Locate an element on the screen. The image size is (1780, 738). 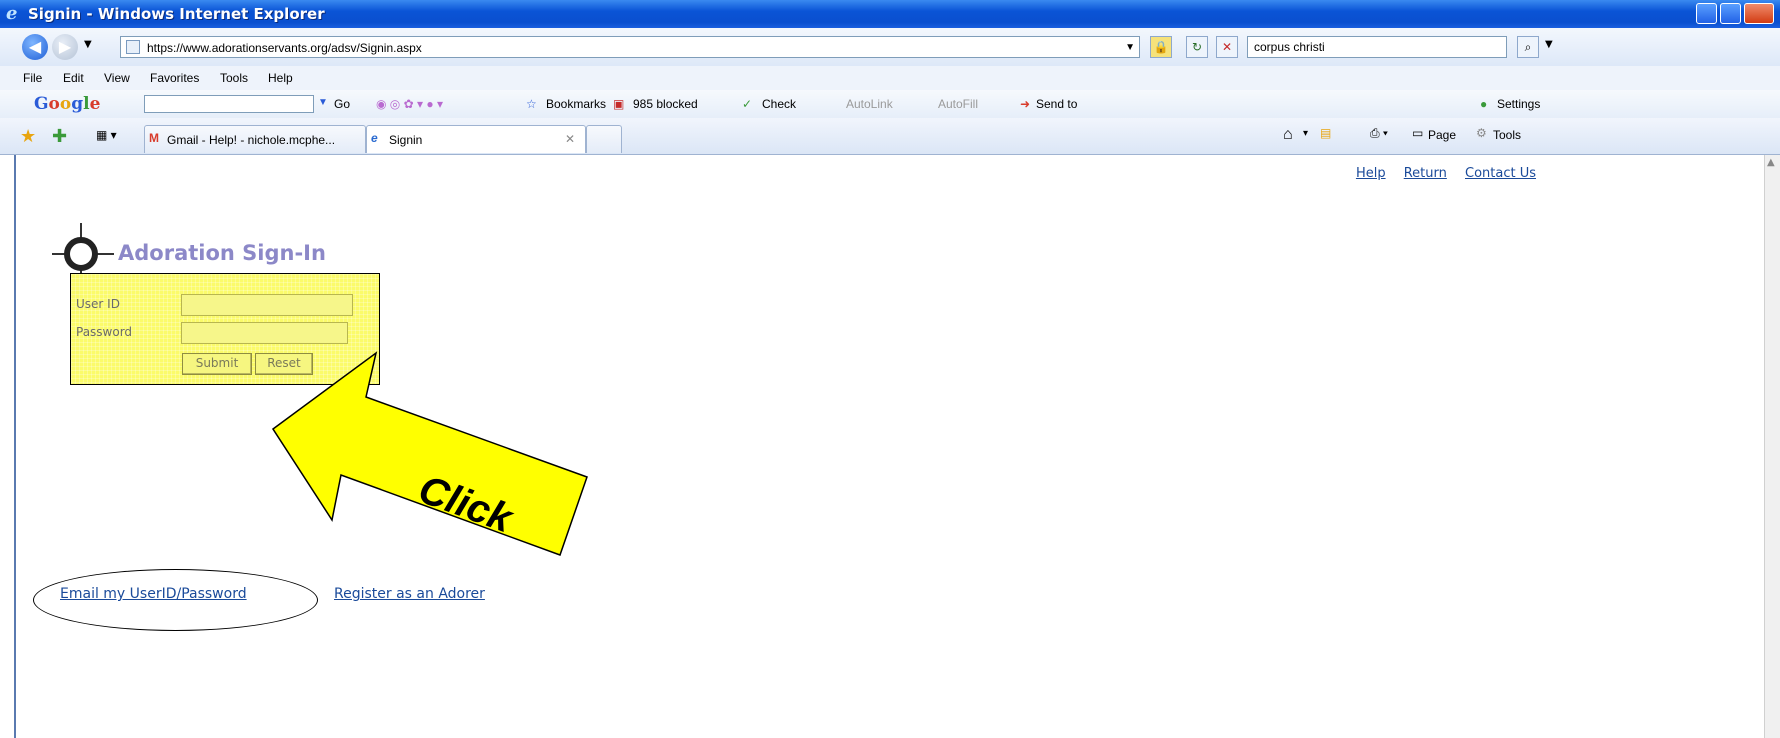
add-favorites-icon: ✚ is located at coordinates (59, 136).